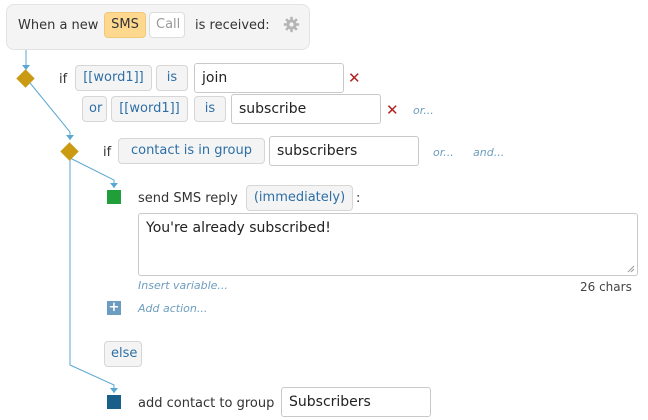 The width and height of the screenshot is (648, 420). I want to click on remove-condition-icon: ✕, so click(354, 78).